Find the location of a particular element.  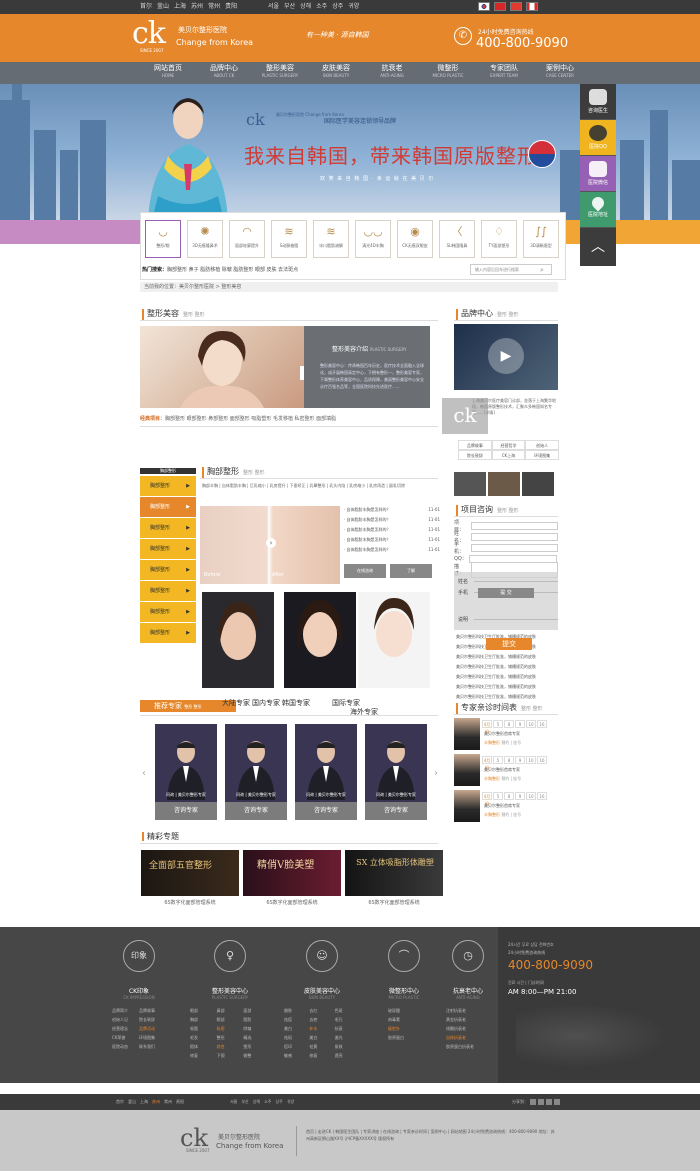

footer-link: 肉毒素 is located at coordinates (410, 1019).